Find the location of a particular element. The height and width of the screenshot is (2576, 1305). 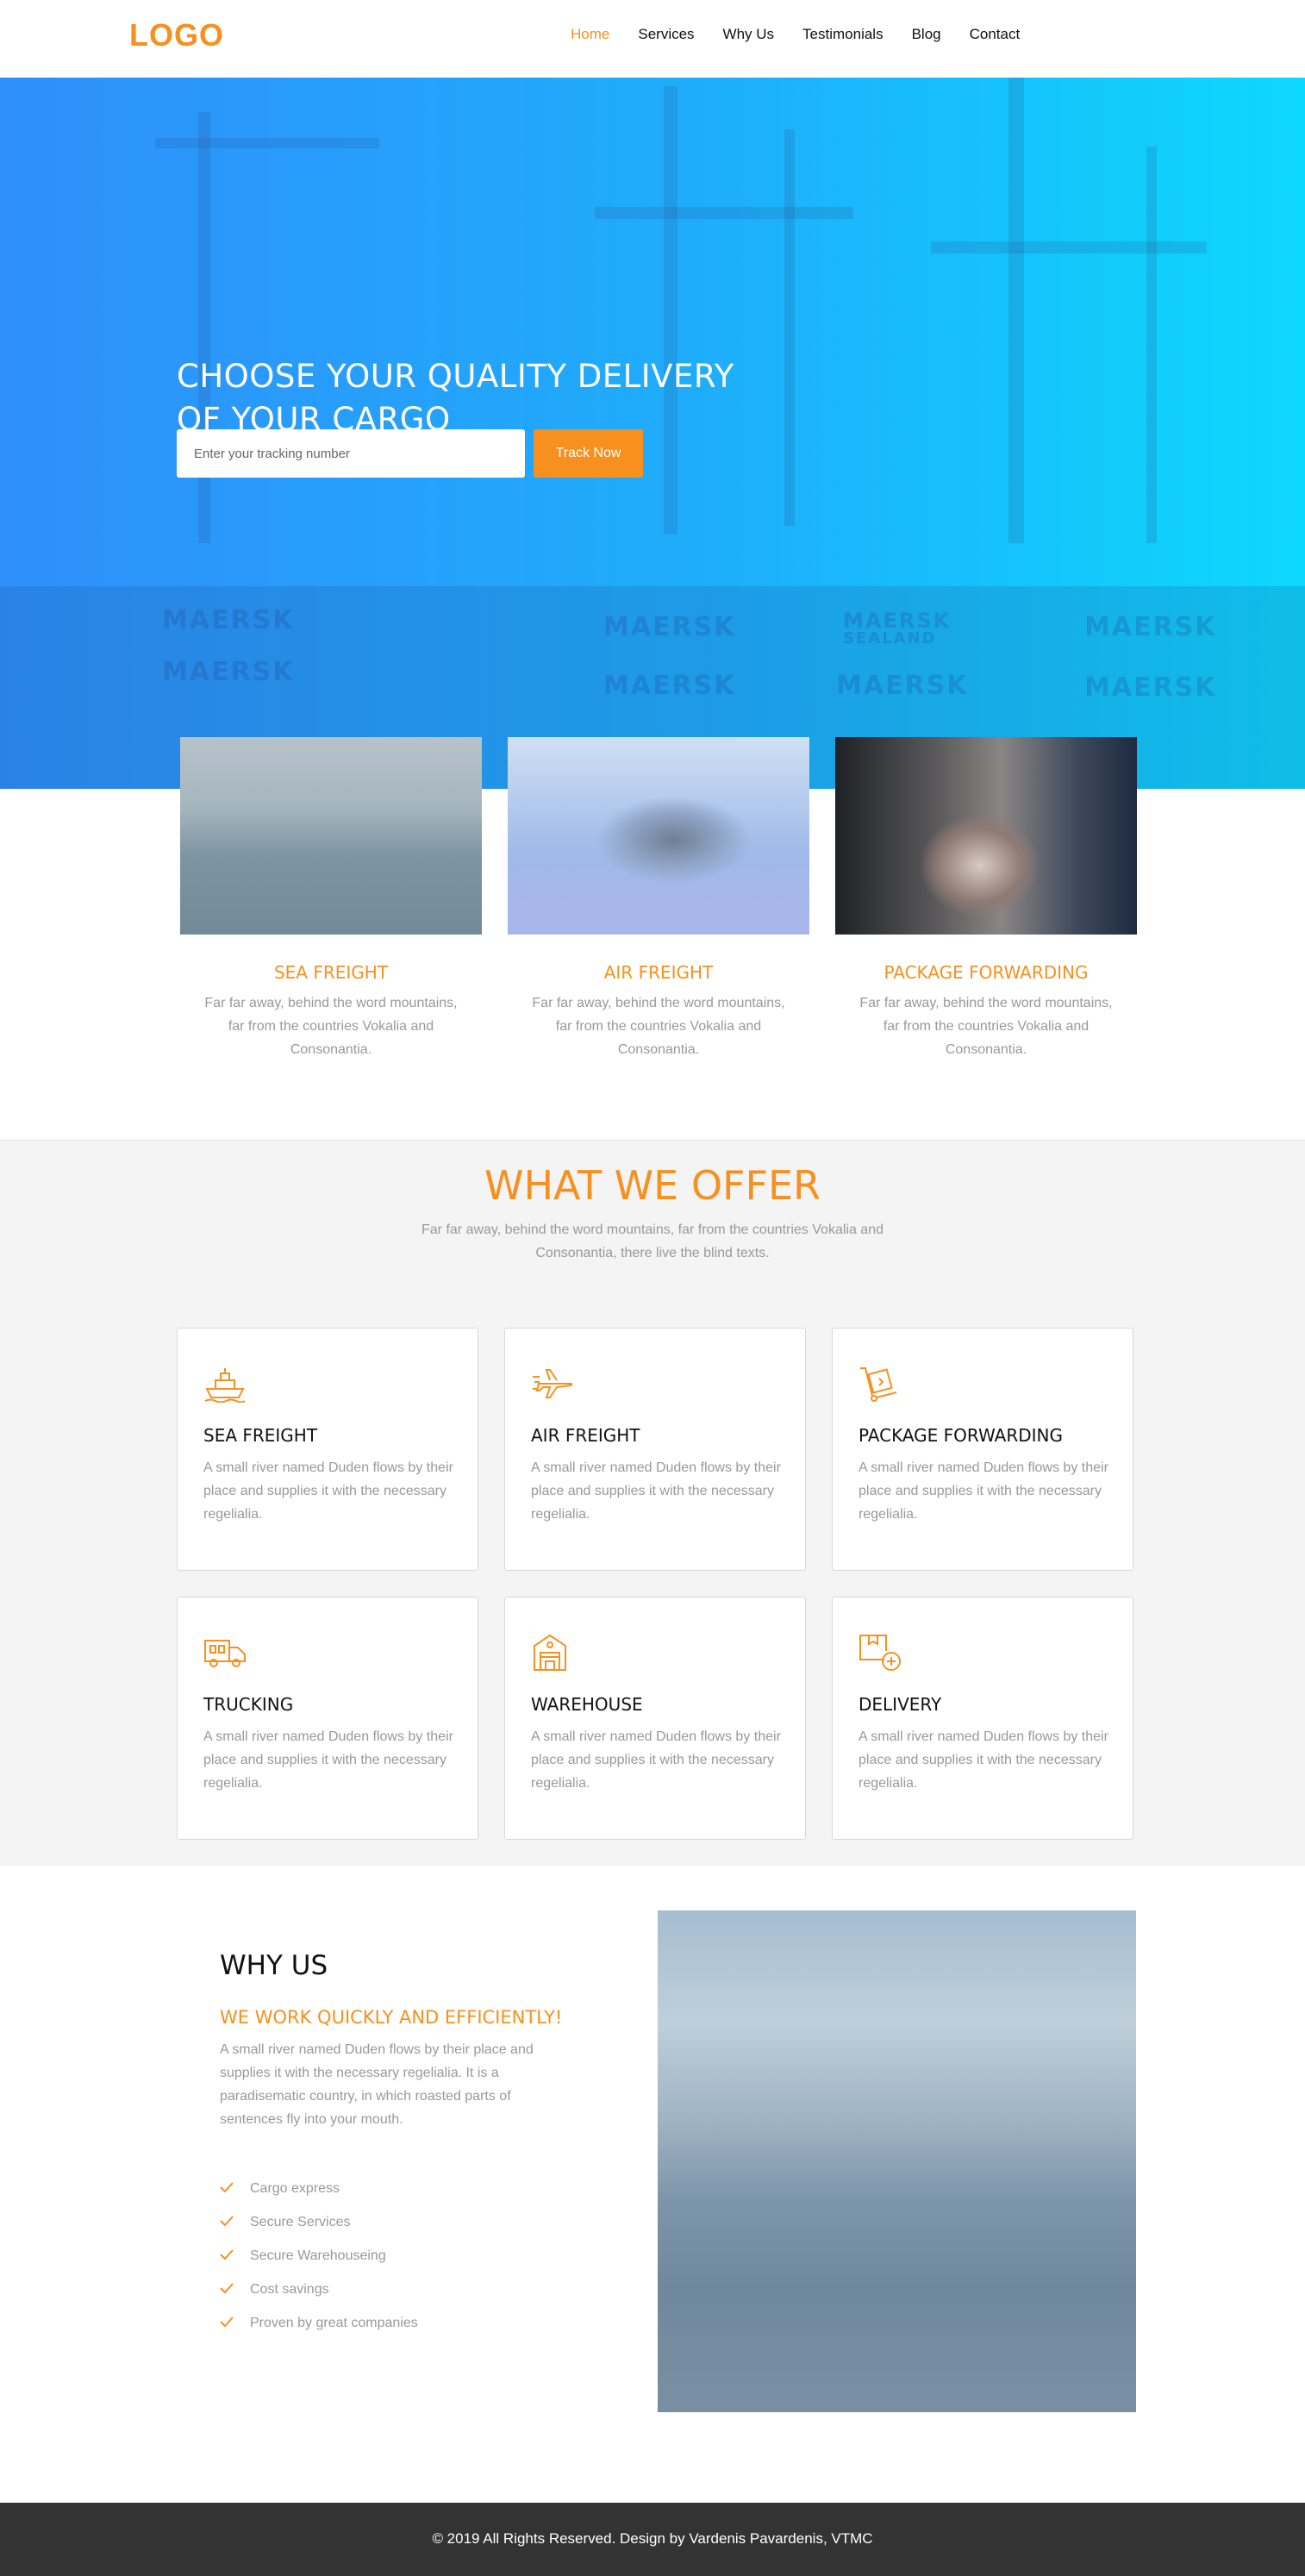

service-card-title: SEA FREIGHT is located at coordinates (260, 1435).